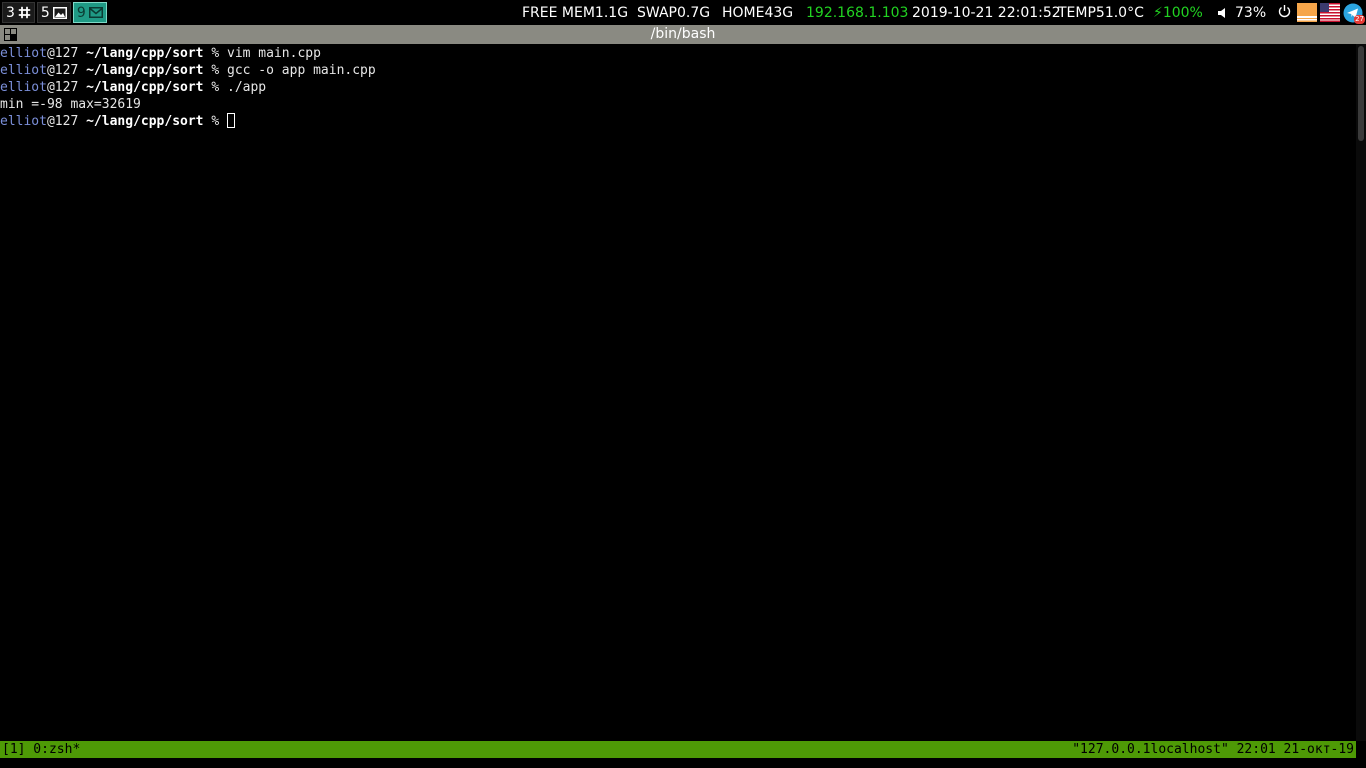 This screenshot has width=1366, height=768. What do you see at coordinates (41, 749) in the screenshot?
I see `tmux-window-list: [1] 0:zsh*` at bounding box center [41, 749].